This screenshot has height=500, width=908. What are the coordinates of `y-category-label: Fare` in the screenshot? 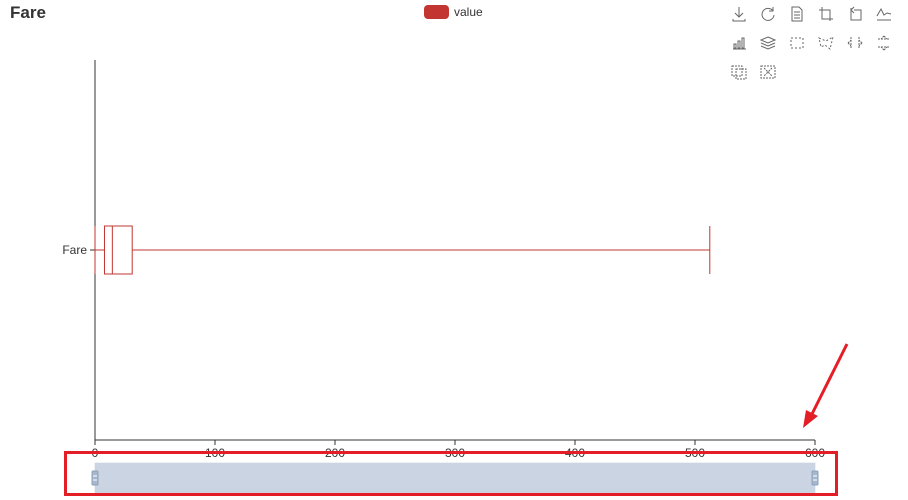 It's located at (74, 250).